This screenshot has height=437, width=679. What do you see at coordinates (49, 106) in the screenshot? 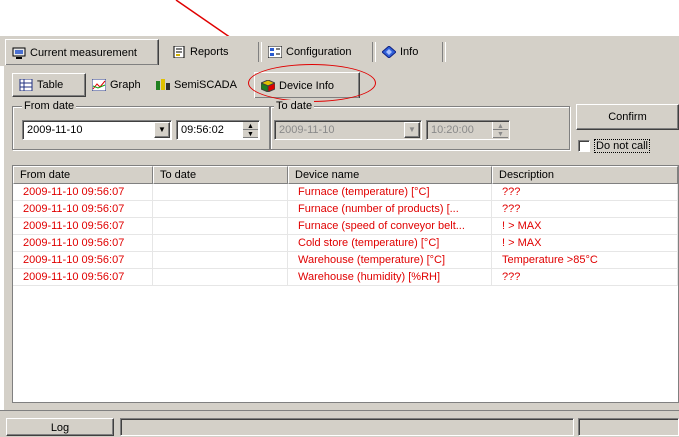
I see `from-date-label: From date` at bounding box center [49, 106].